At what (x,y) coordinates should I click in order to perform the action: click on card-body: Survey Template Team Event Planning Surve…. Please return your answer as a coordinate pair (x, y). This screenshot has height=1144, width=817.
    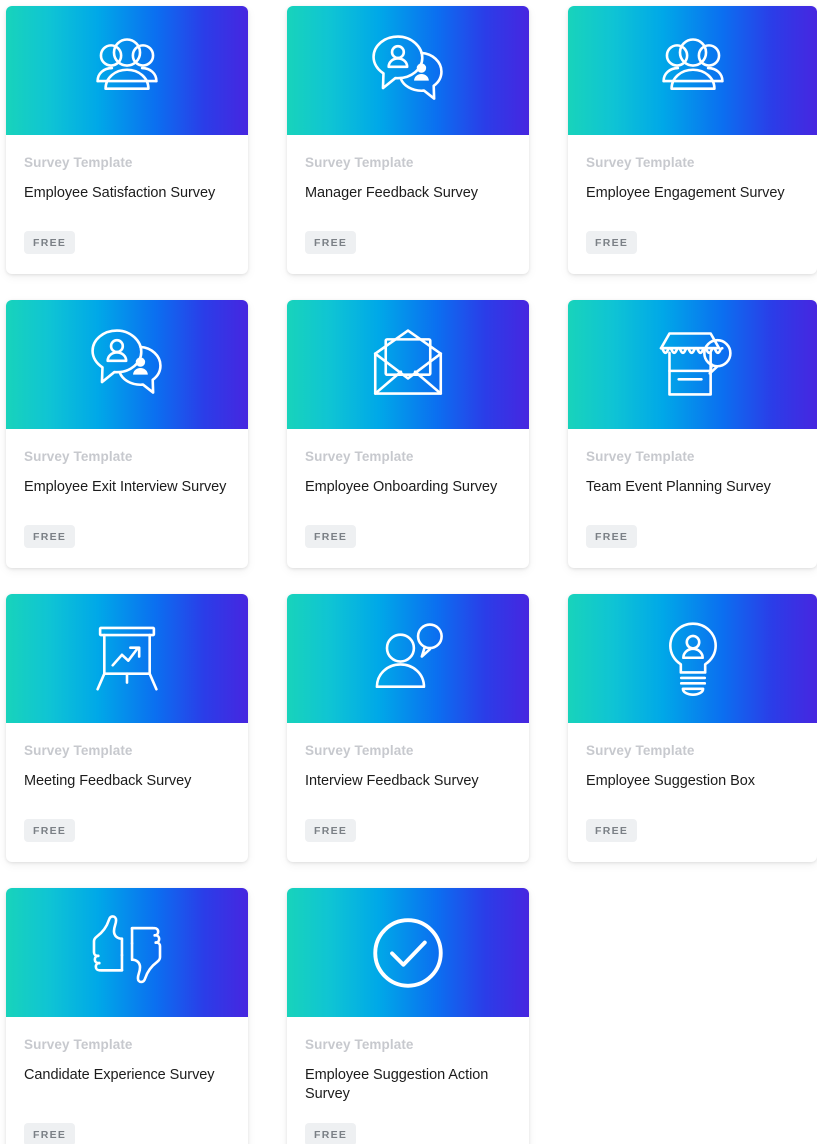
    Looking at the image, I should click on (692, 498).